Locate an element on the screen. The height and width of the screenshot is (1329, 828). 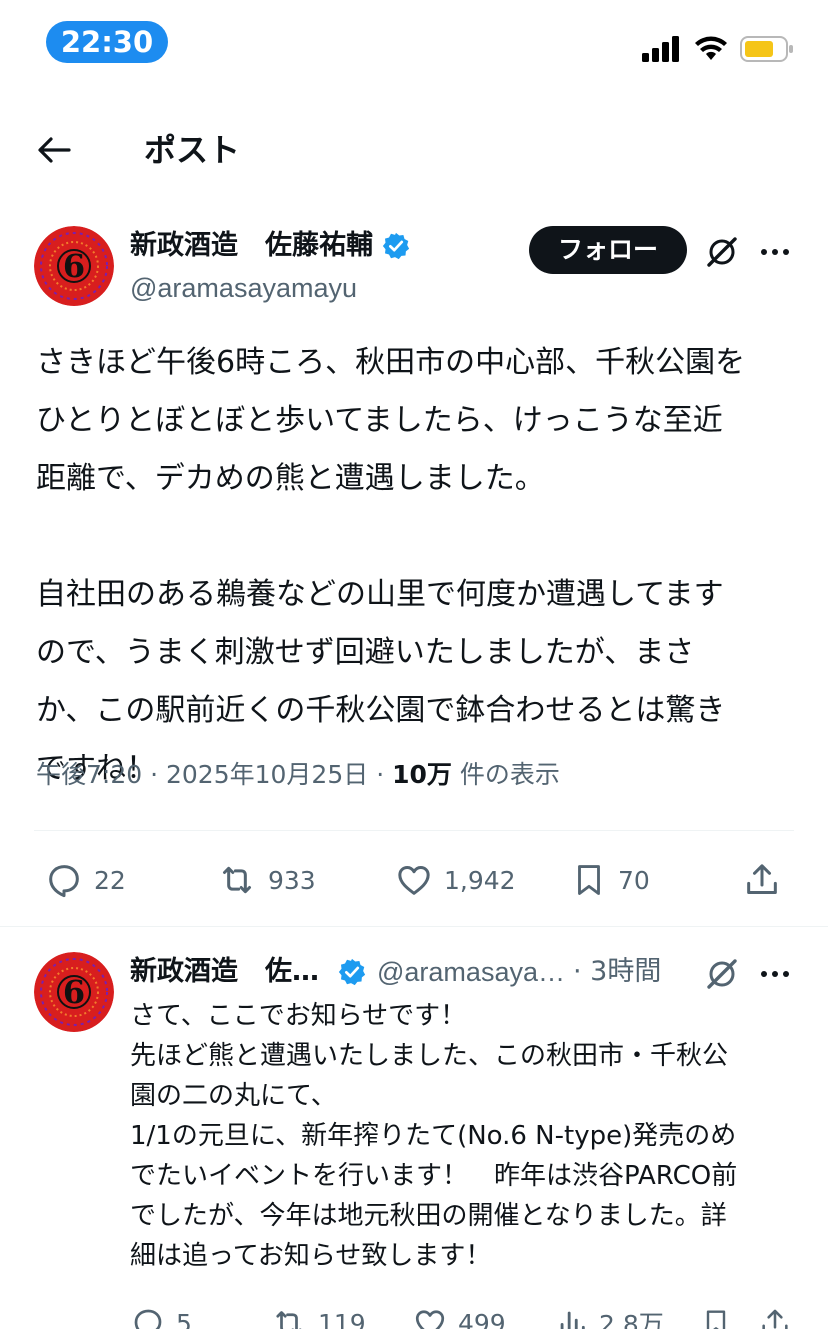
divider is located at coordinates (414, 830).